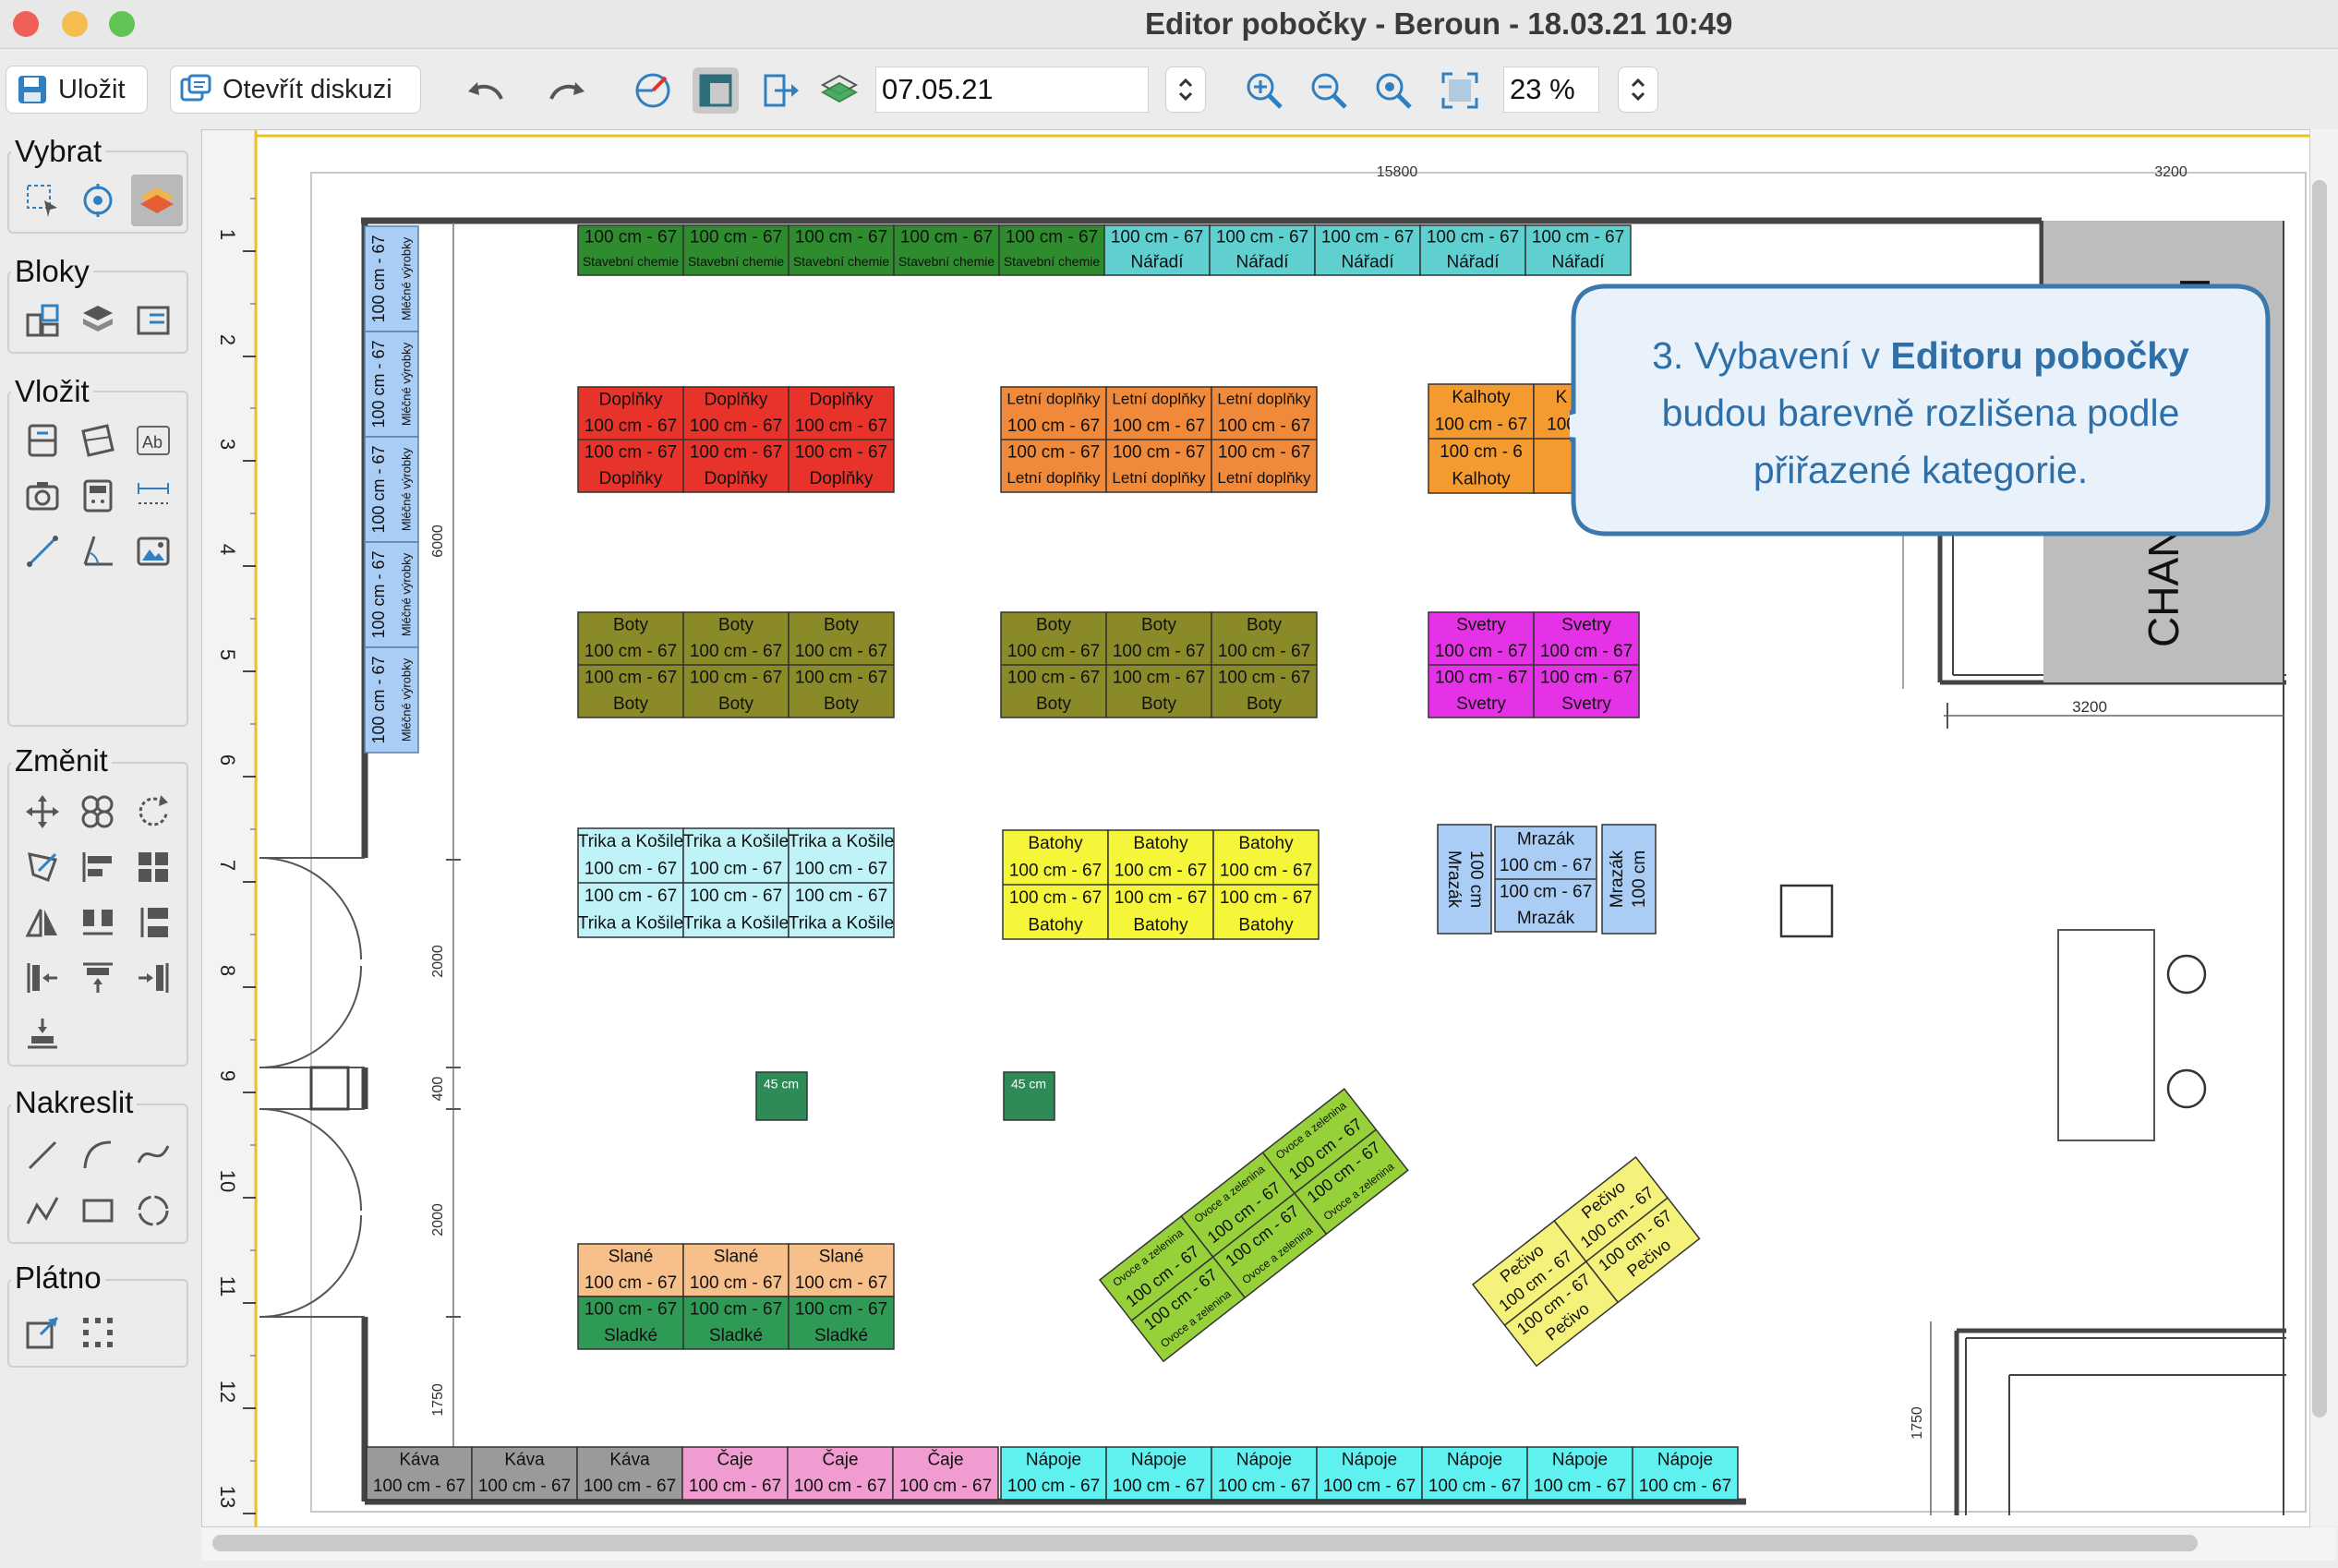  What do you see at coordinates (42, 867) in the screenshot?
I see `edit-shape-icon` at bounding box center [42, 867].